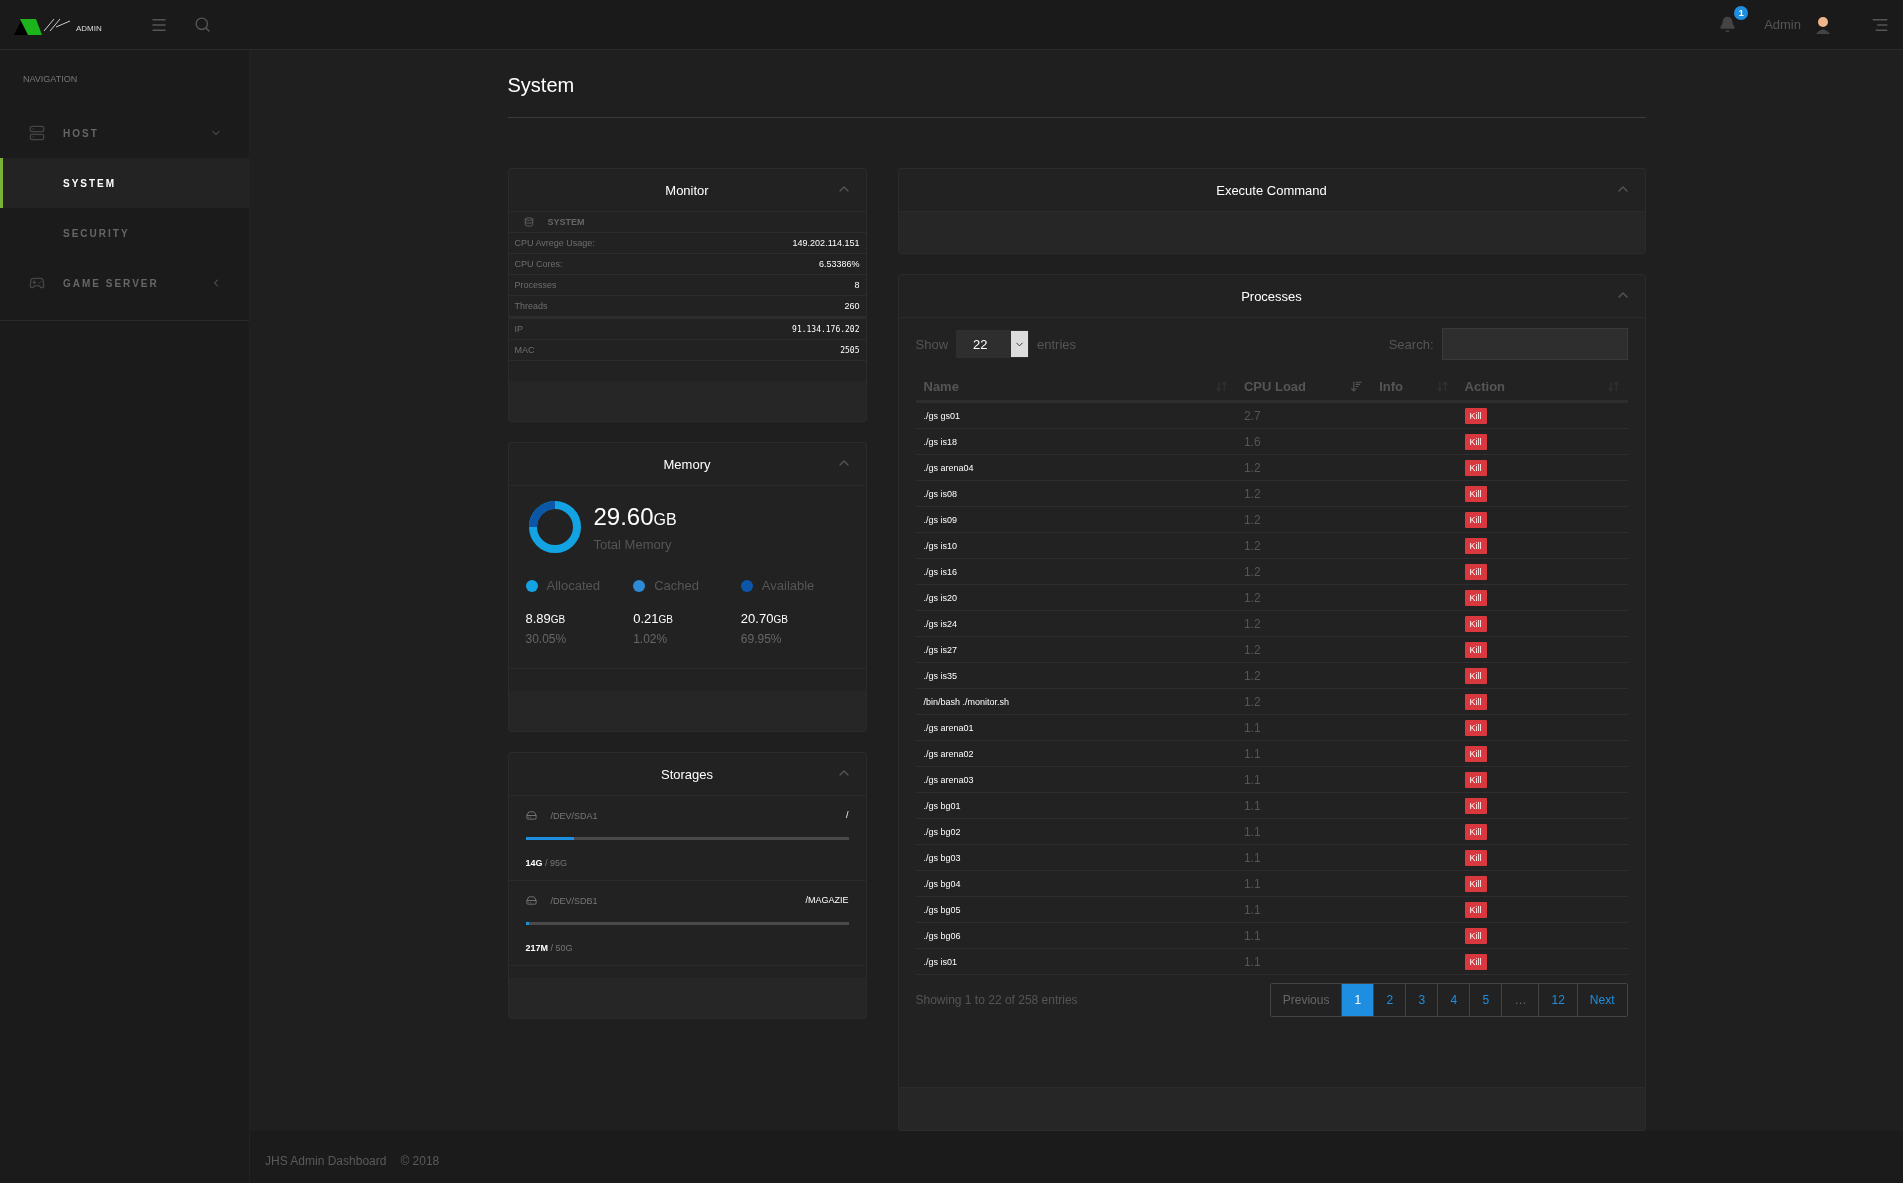 This screenshot has height=1183, width=1903. I want to click on usage-text: 14G / 95G, so click(547, 863).